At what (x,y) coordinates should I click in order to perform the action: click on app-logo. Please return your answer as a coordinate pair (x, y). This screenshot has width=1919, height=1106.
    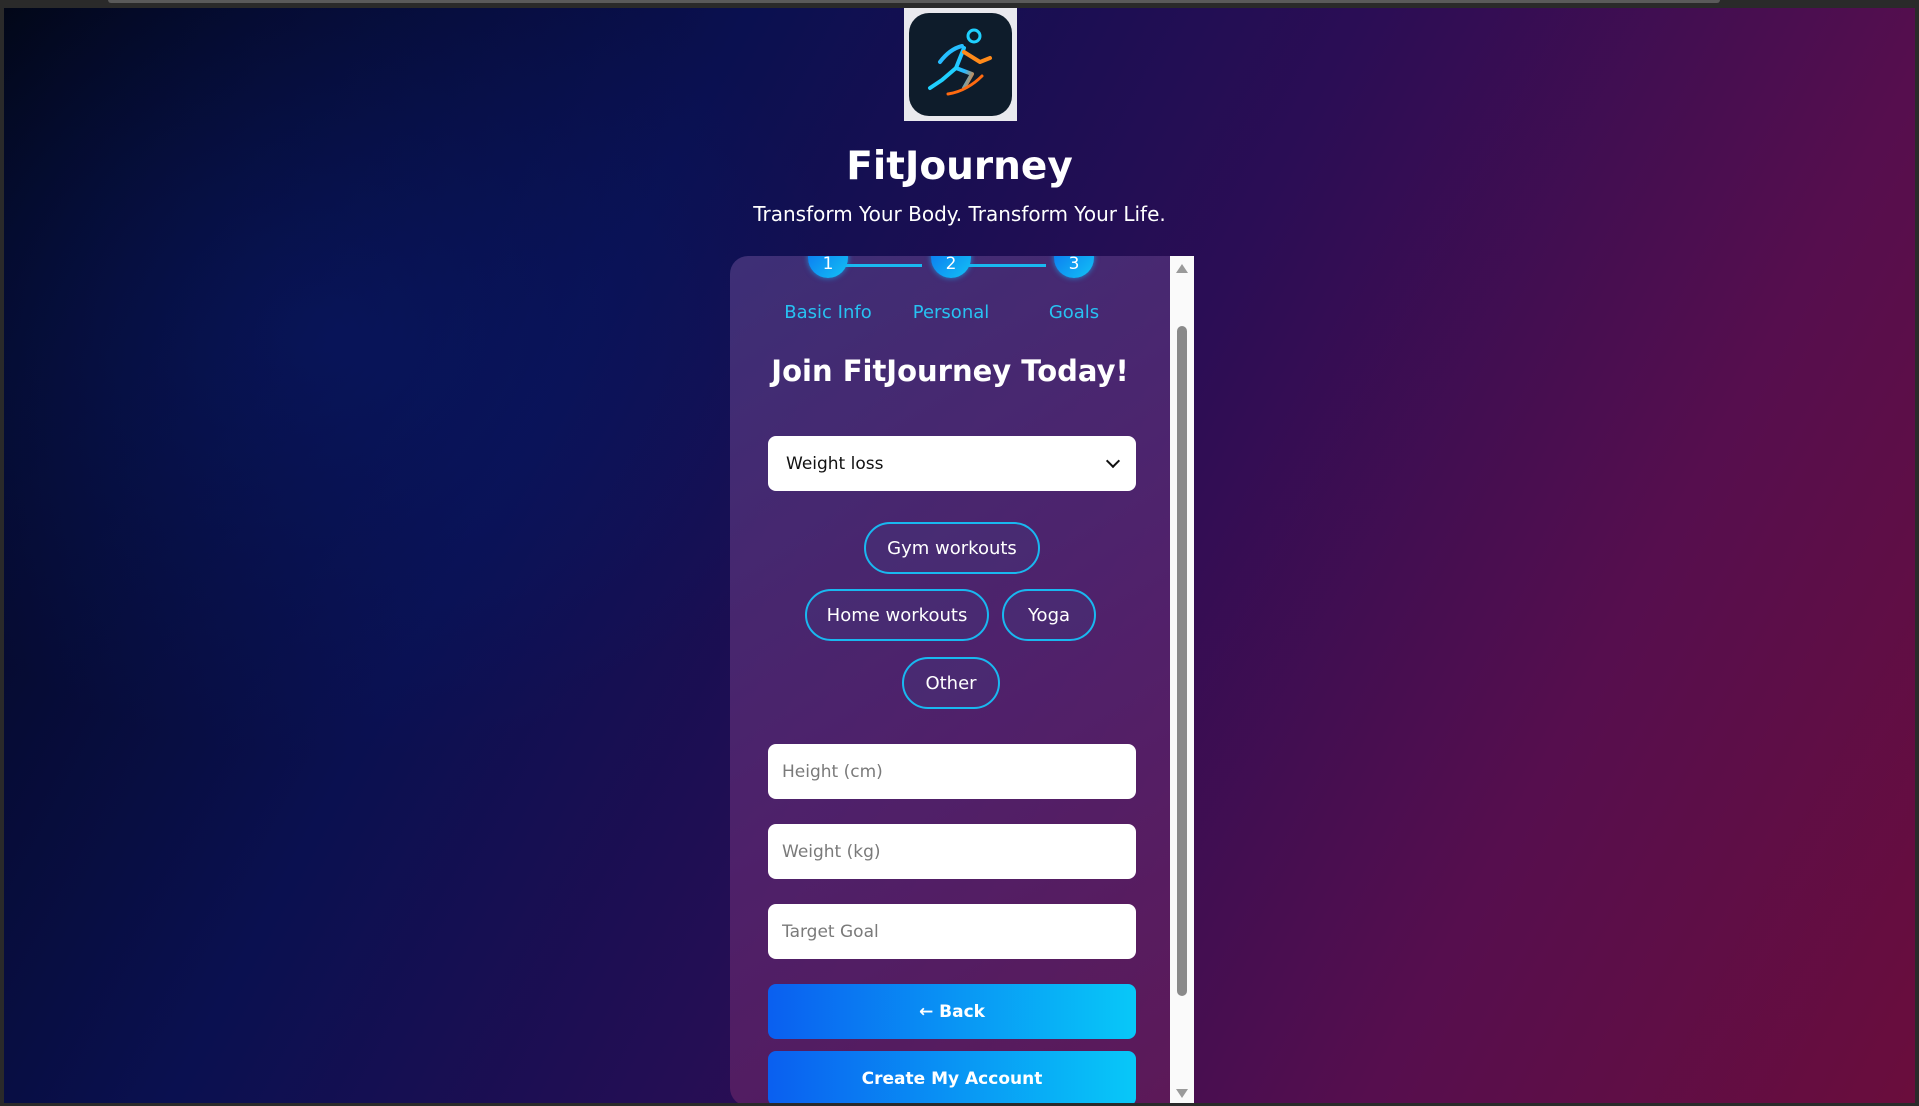
    Looking at the image, I should click on (960, 64).